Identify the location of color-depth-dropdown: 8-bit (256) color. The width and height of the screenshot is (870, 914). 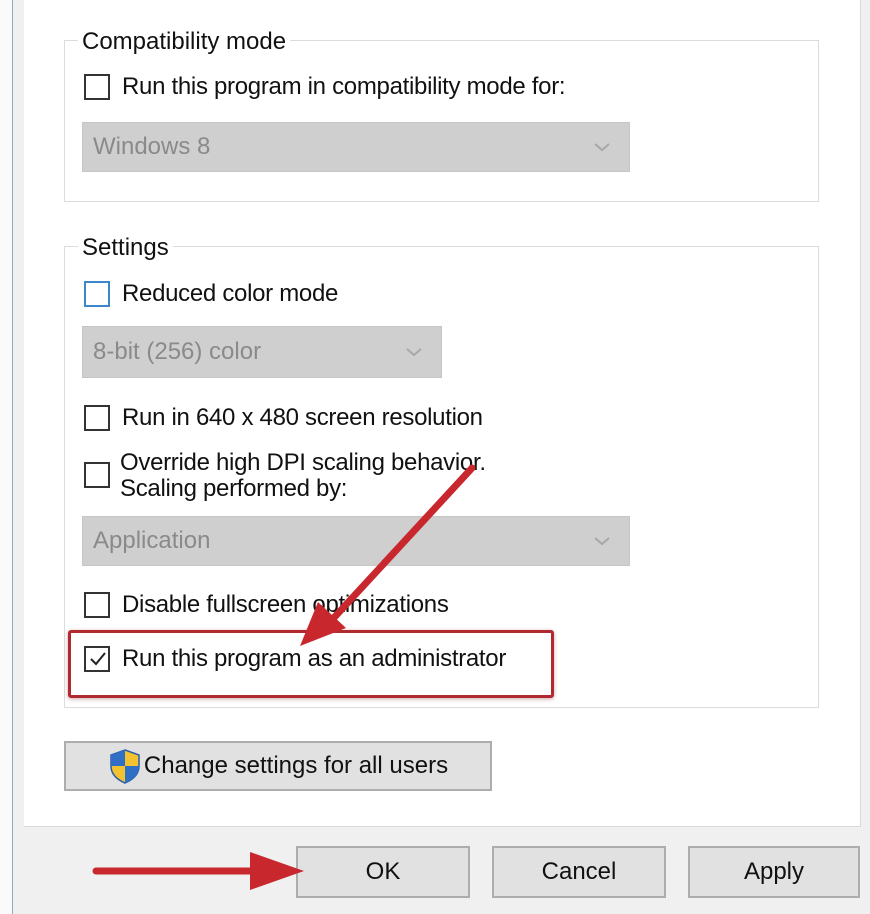
(262, 352).